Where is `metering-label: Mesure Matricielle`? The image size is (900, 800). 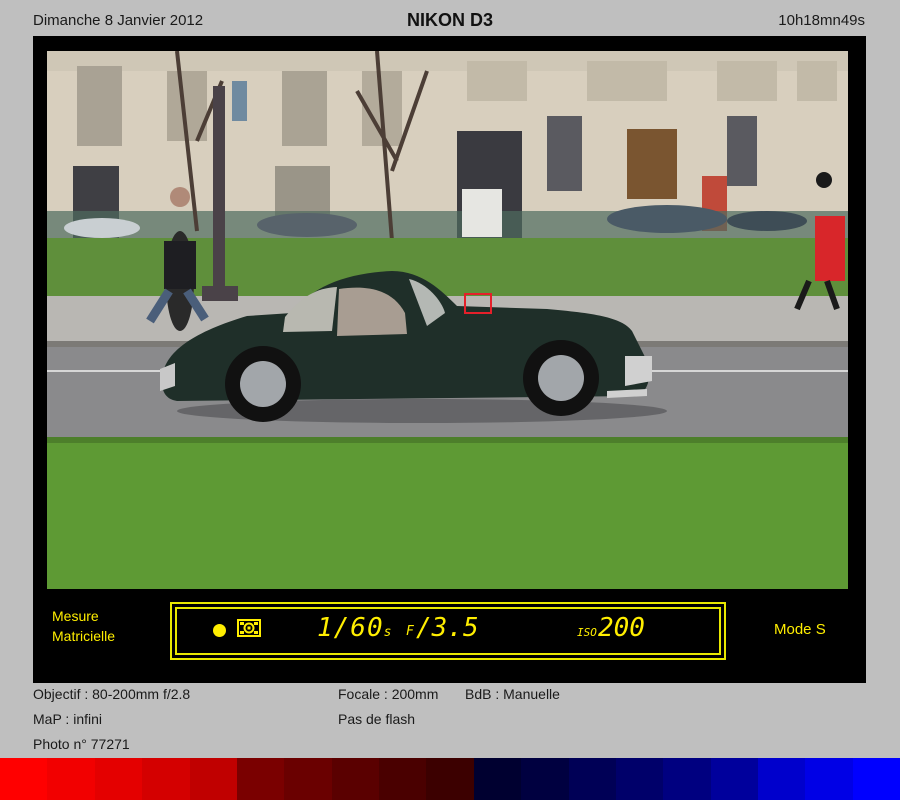
metering-label: Mesure Matricielle is located at coordinates (83, 626).